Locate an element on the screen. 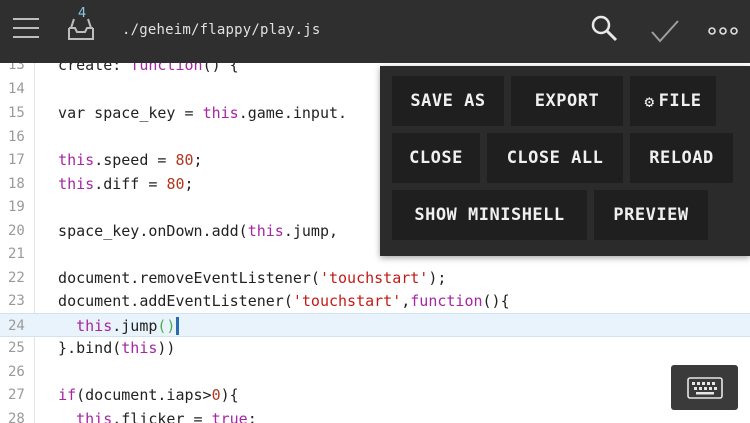 This screenshot has width=750, height=423. line-number: 27 is located at coordinates (16, 395).